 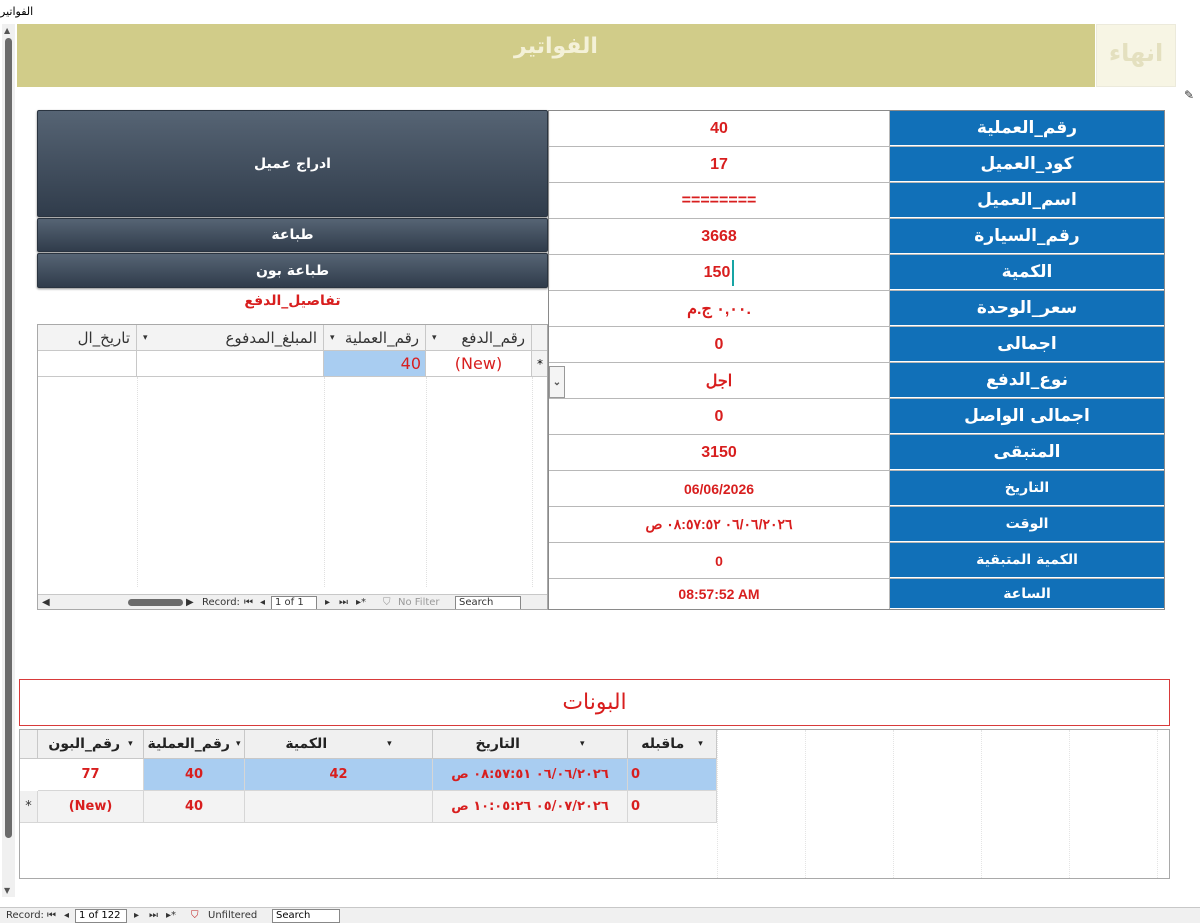 I want to click on field-row-remaining: 3150 المتبقى, so click(x=856, y=453).